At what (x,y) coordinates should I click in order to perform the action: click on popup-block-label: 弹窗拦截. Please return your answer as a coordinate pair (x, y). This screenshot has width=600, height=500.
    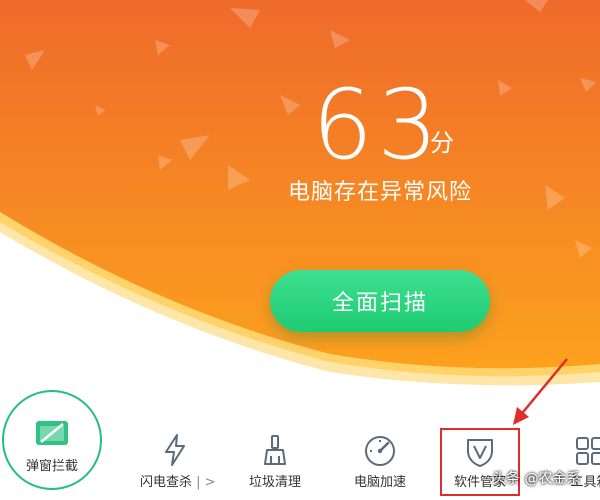
    Looking at the image, I should click on (51, 466).